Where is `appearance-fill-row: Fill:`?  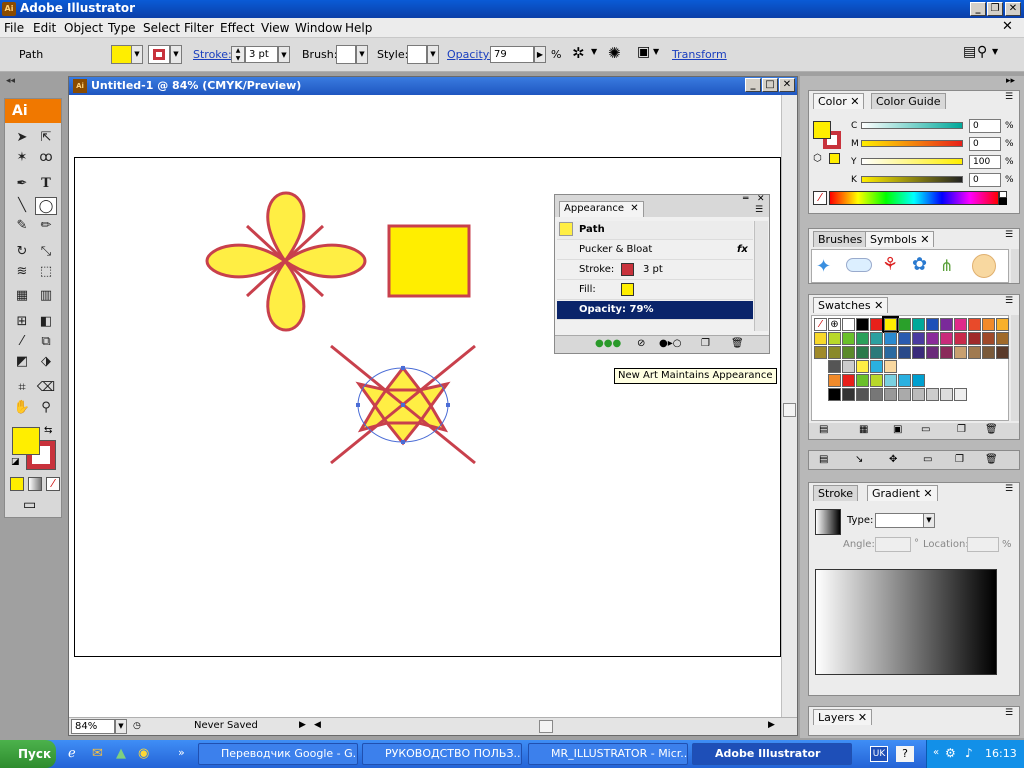
appearance-fill-row: Fill: is located at coordinates (655, 290).